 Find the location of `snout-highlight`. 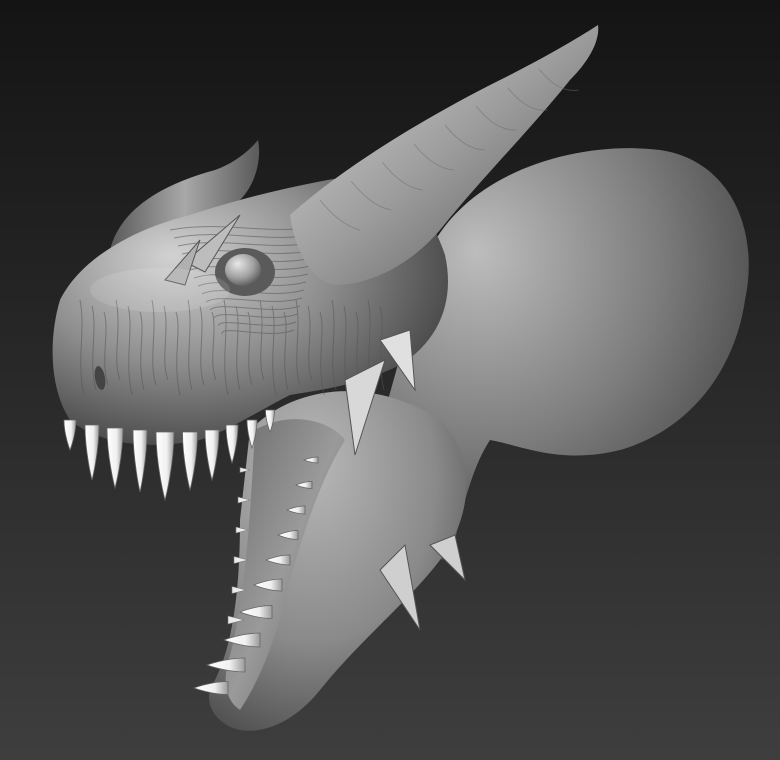

snout-highlight is located at coordinates (160, 290).